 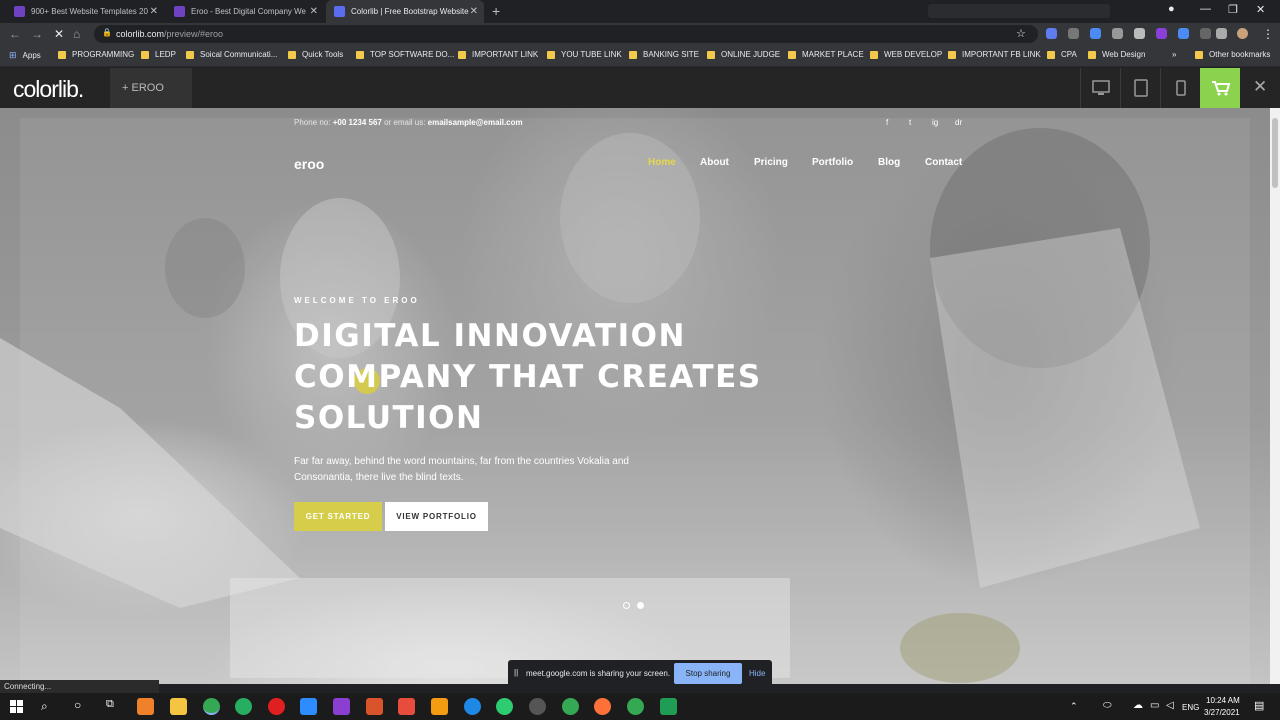 What do you see at coordinates (537, 706) in the screenshot?
I see `settings-icon` at bounding box center [537, 706].